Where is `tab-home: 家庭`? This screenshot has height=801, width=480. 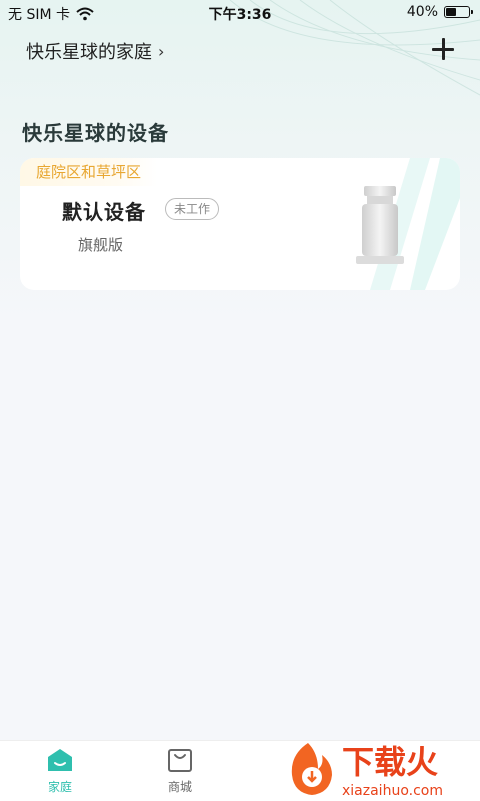 tab-home: 家庭 is located at coordinates (60, 771).